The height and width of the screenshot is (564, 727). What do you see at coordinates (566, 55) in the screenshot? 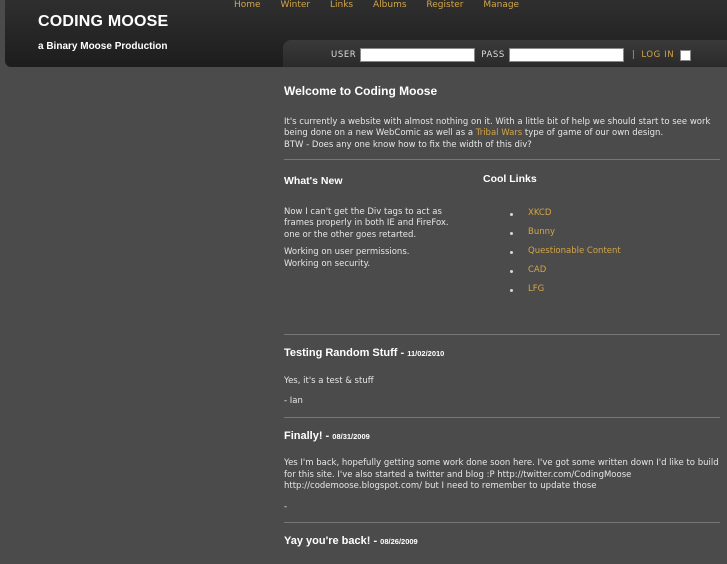
I see `password-input` at bounding box center [566, 55].